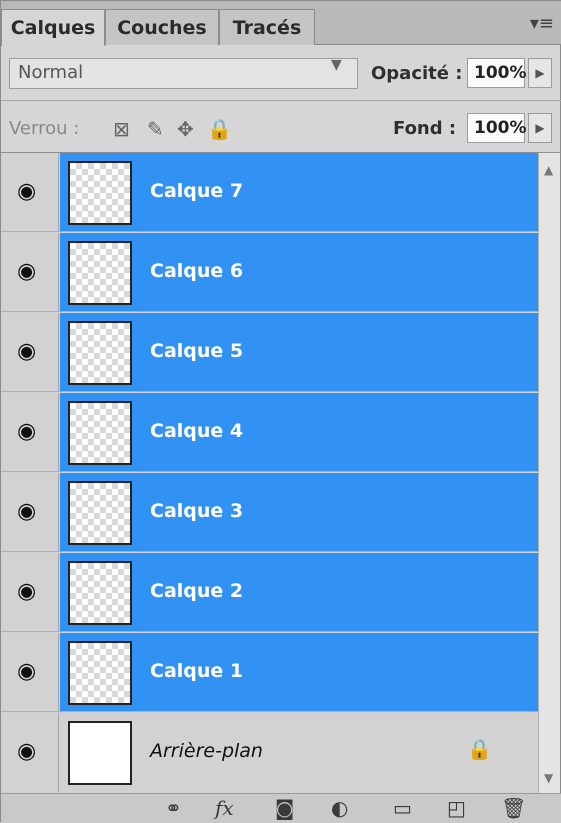  What do you see at coordinates (479, 749) in the screenshot?
I see `lock-icon: 🔒` at bounding box center [479, 749].